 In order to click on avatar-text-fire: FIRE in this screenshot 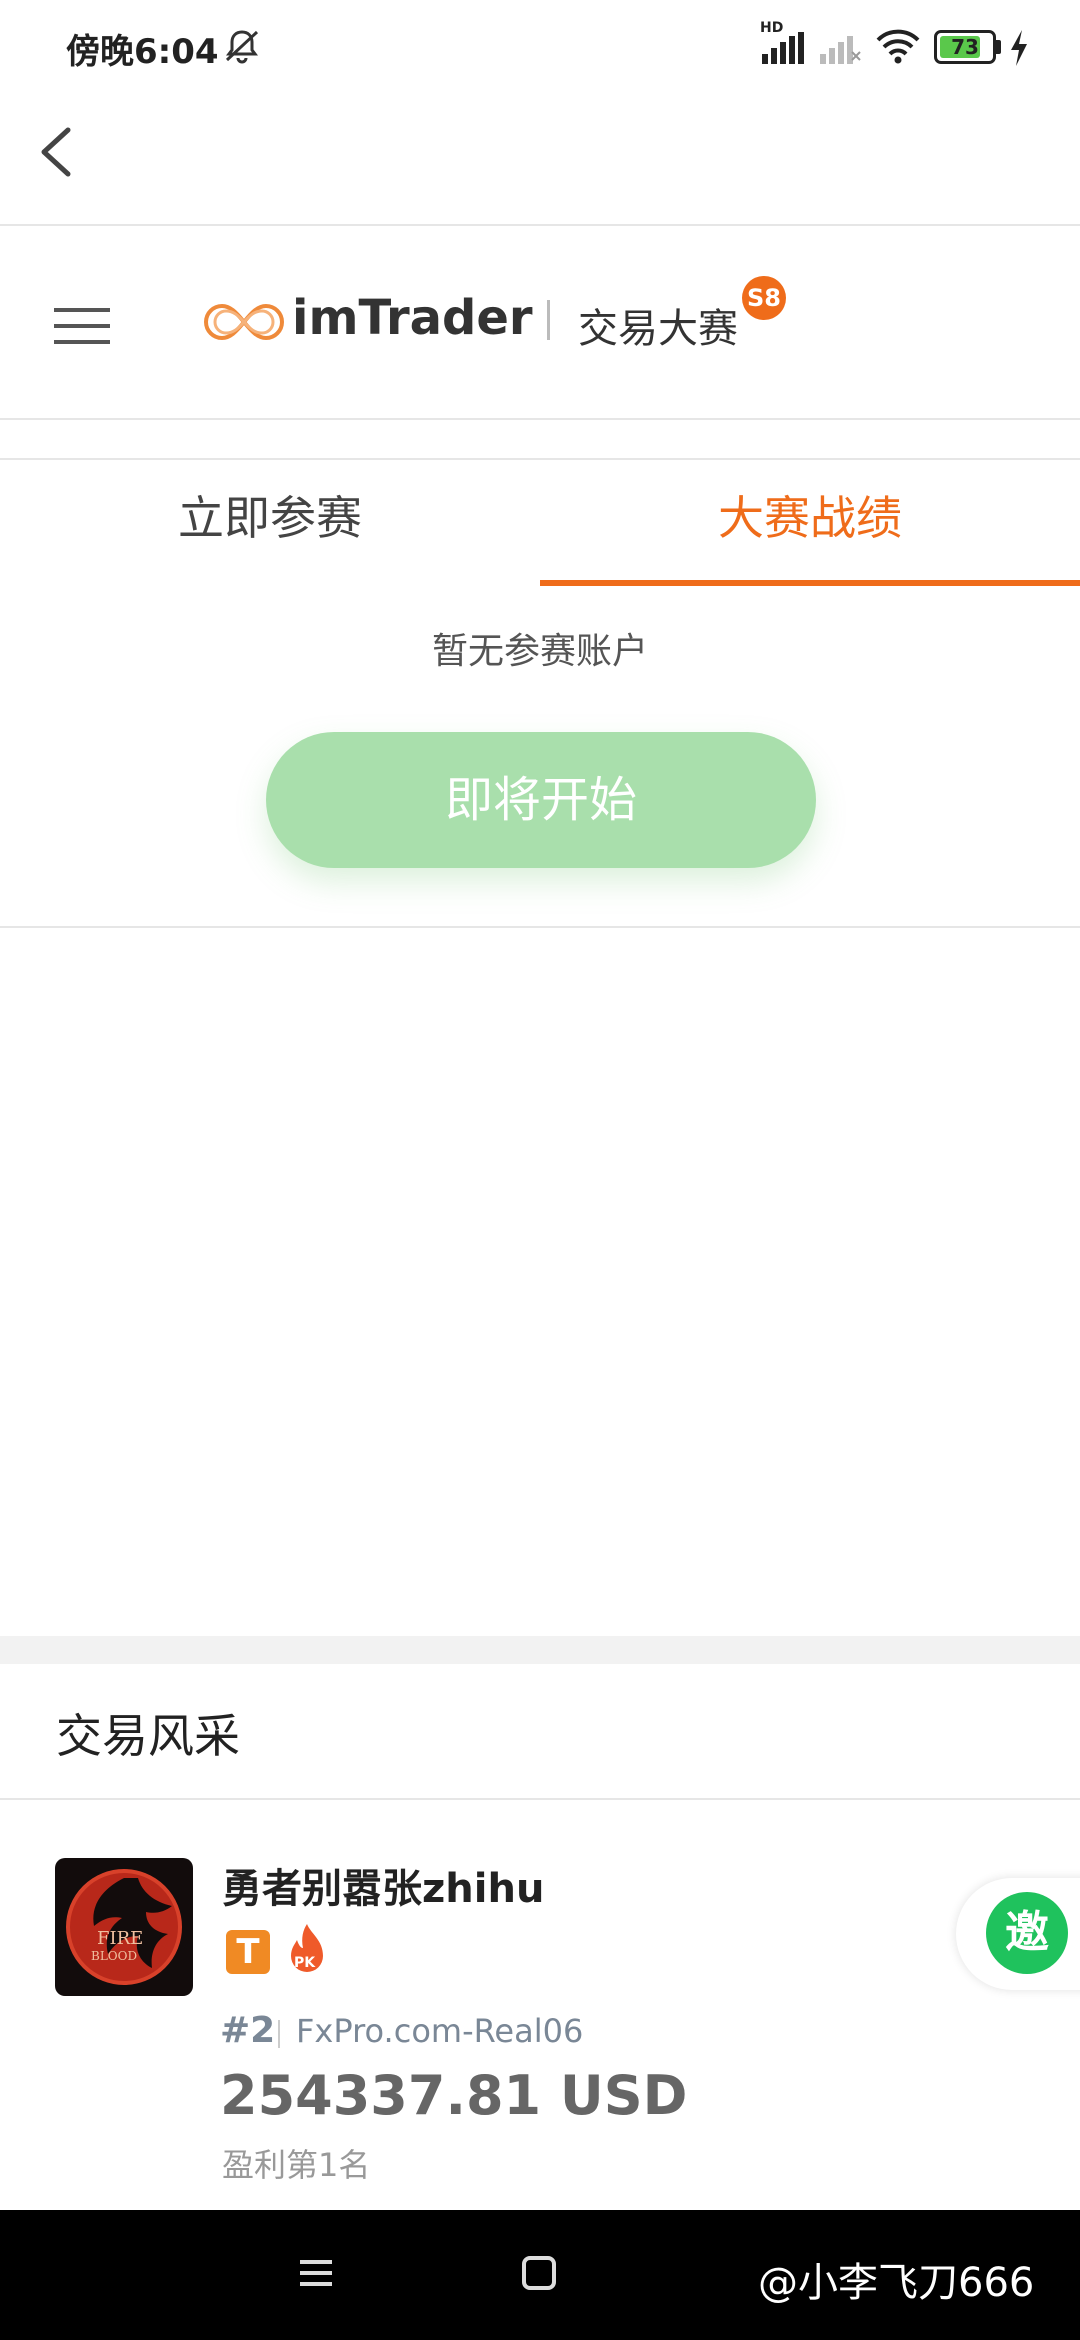, I will do `click(120, 1938)`.